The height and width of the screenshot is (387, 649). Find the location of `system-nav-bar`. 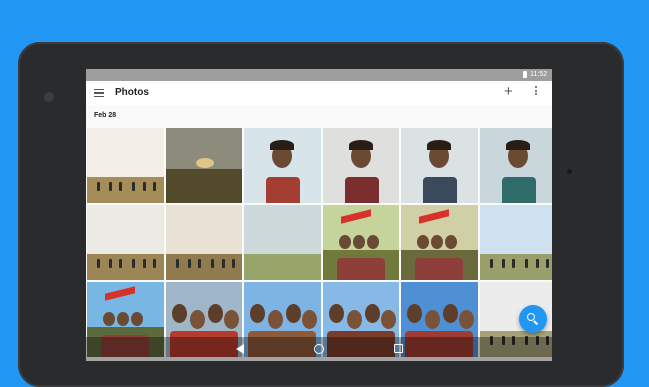

system-nav-bar is located at coordinates (319, 349).